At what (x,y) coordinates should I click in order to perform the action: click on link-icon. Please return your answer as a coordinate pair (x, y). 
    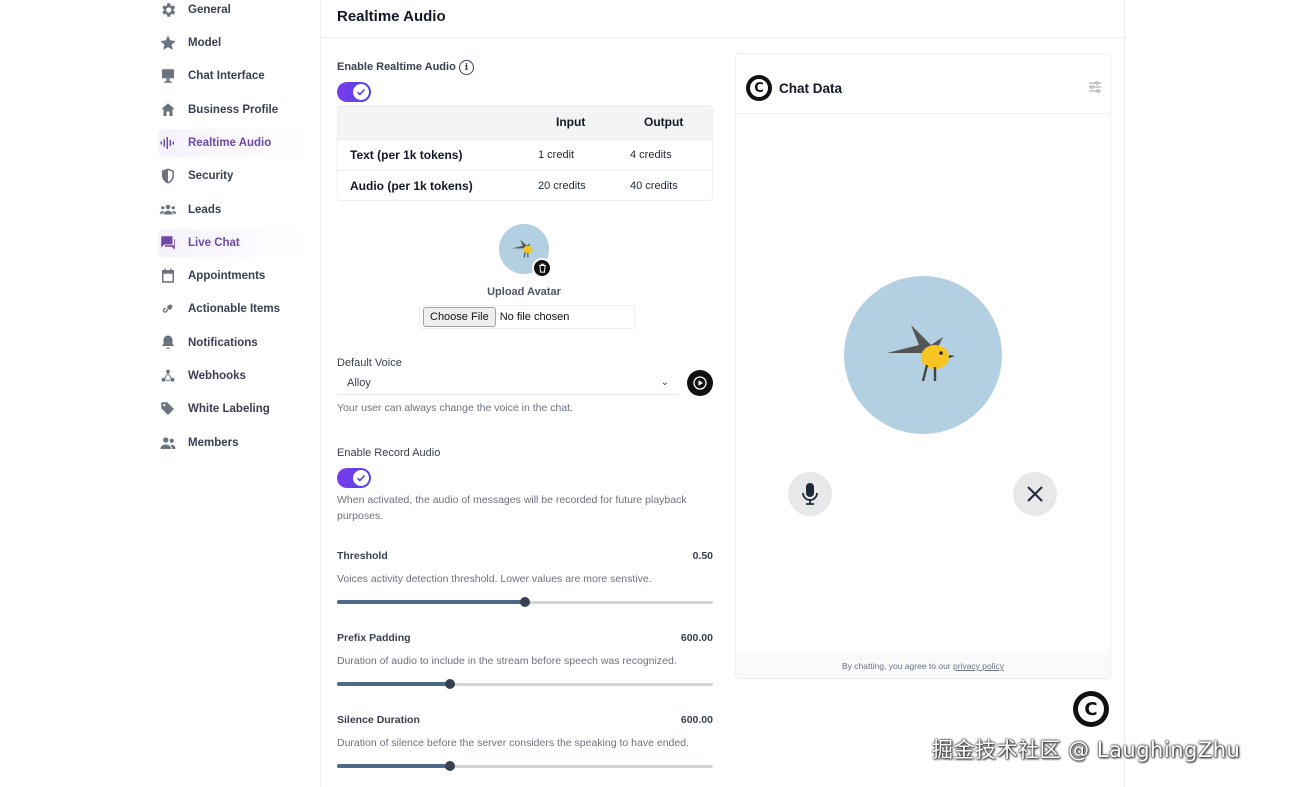
    Looking at the image, I should click on (168, 309).